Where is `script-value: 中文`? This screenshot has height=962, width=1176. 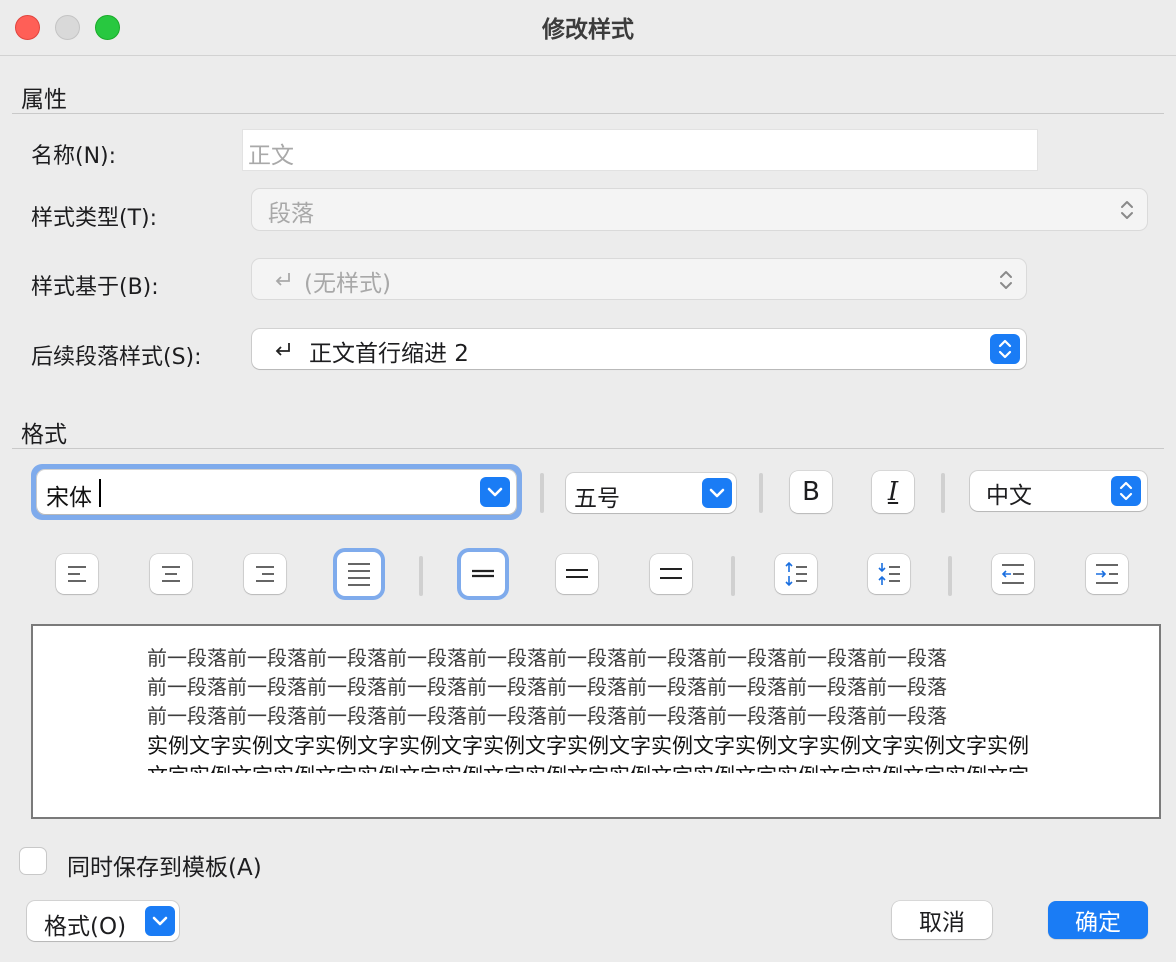 script-value: 中文 is located at coordinates (1009, 496).